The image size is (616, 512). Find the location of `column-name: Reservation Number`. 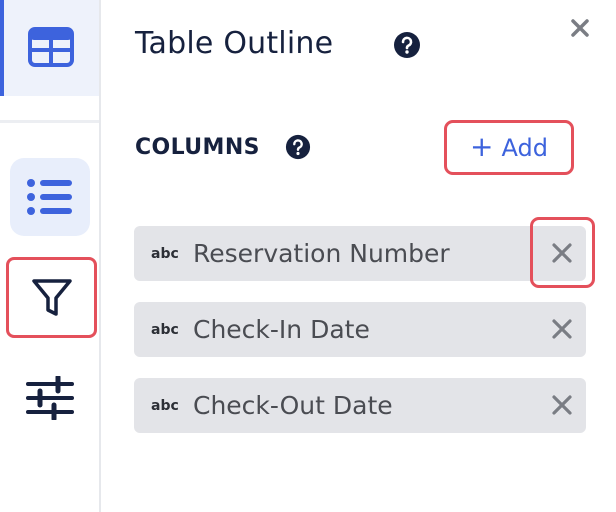

column-name: Reservation Number is located at coordinates (321, 253).